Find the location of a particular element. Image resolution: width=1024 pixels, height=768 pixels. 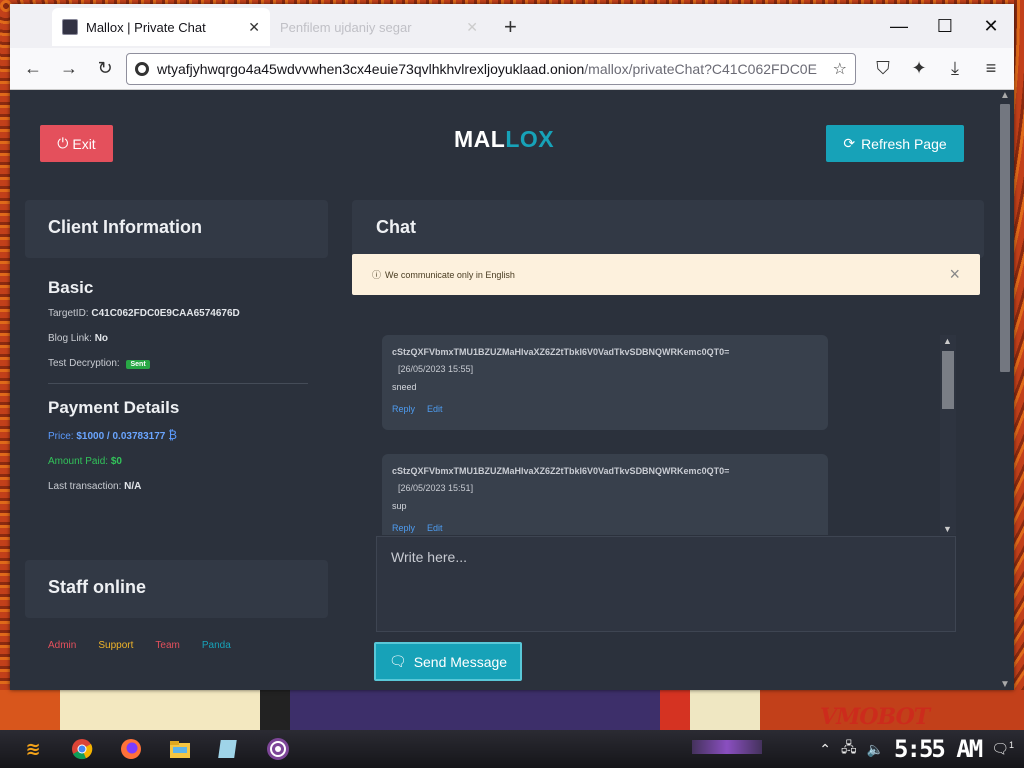

refresh-label: Refresh Page is located at coordinates (904, 143).